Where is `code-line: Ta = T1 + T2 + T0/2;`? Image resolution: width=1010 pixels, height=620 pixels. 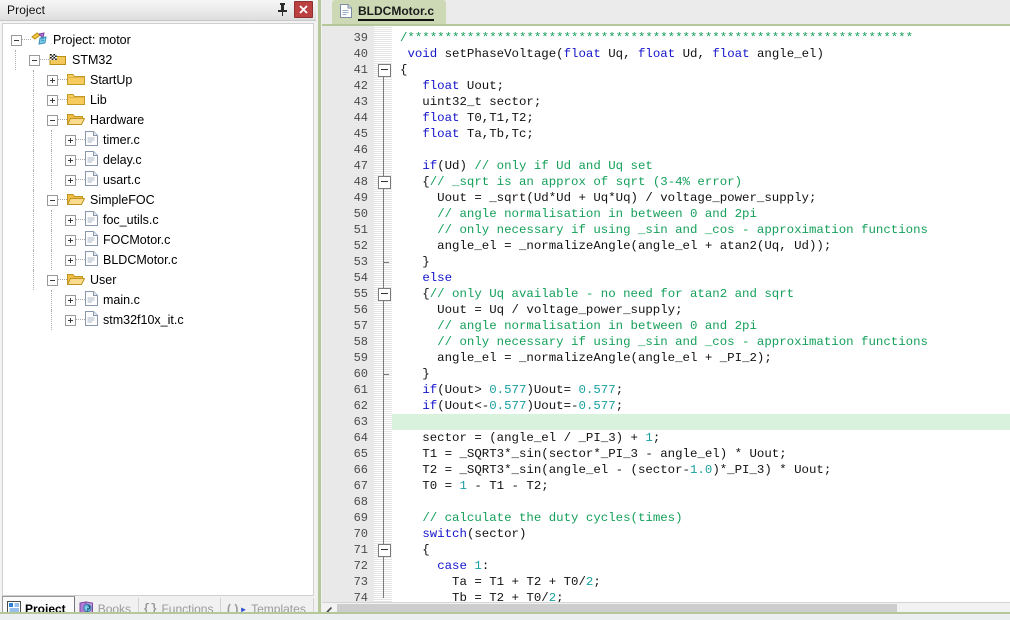
code-line: Ta = T1 + T2 + T0/2; is located at coordinates (701, 582).